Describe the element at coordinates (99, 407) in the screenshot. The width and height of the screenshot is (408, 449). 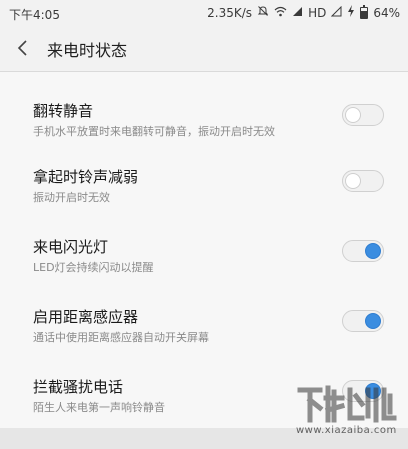
I see `setting-subtitle: 陌生人来电第一声响铃静音` at that location.